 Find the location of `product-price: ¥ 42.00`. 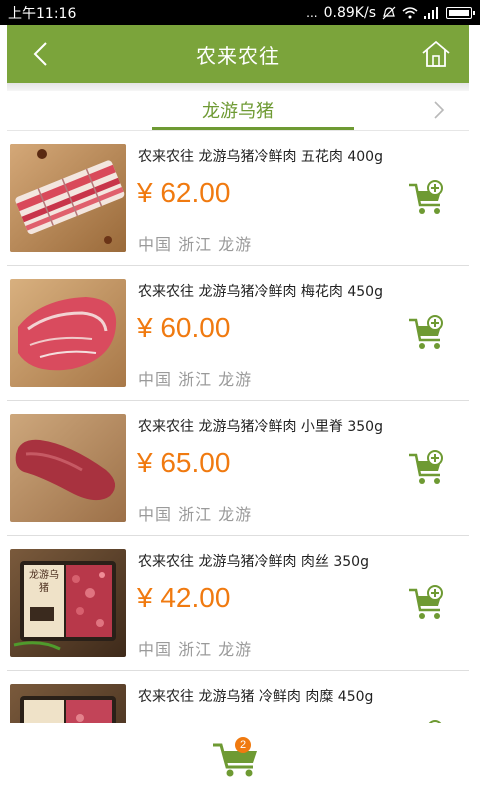

product-price: ¥ 42.00 is located at coordinates (184, 597).